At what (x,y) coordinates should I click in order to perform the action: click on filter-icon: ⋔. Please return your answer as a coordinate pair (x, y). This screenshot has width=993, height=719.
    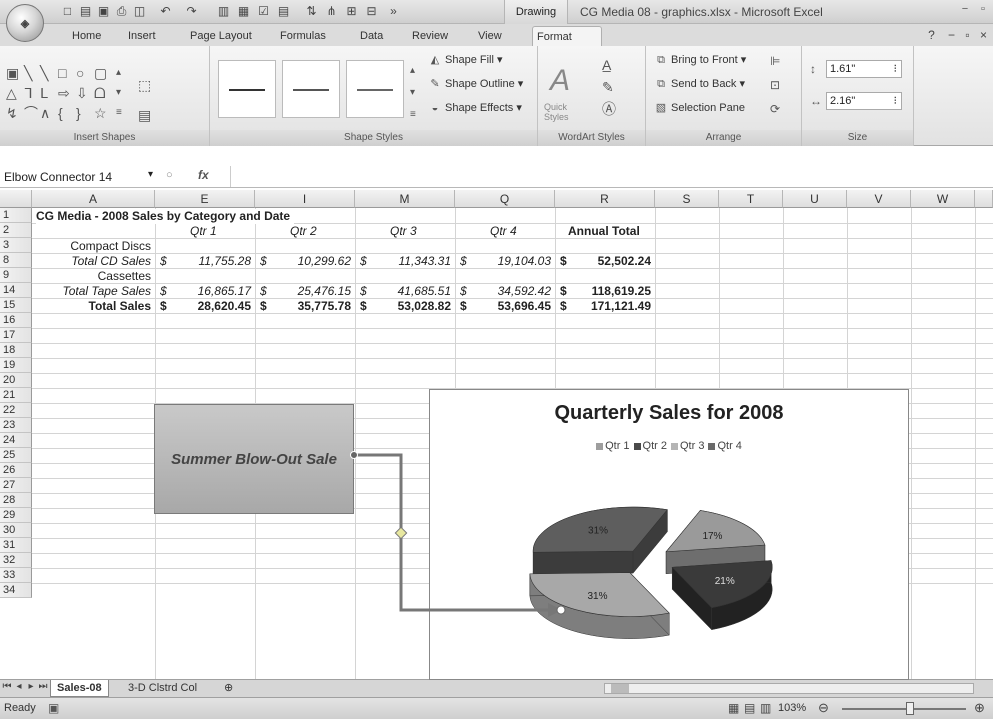
    Looking at the image, I should click on (331, 11).